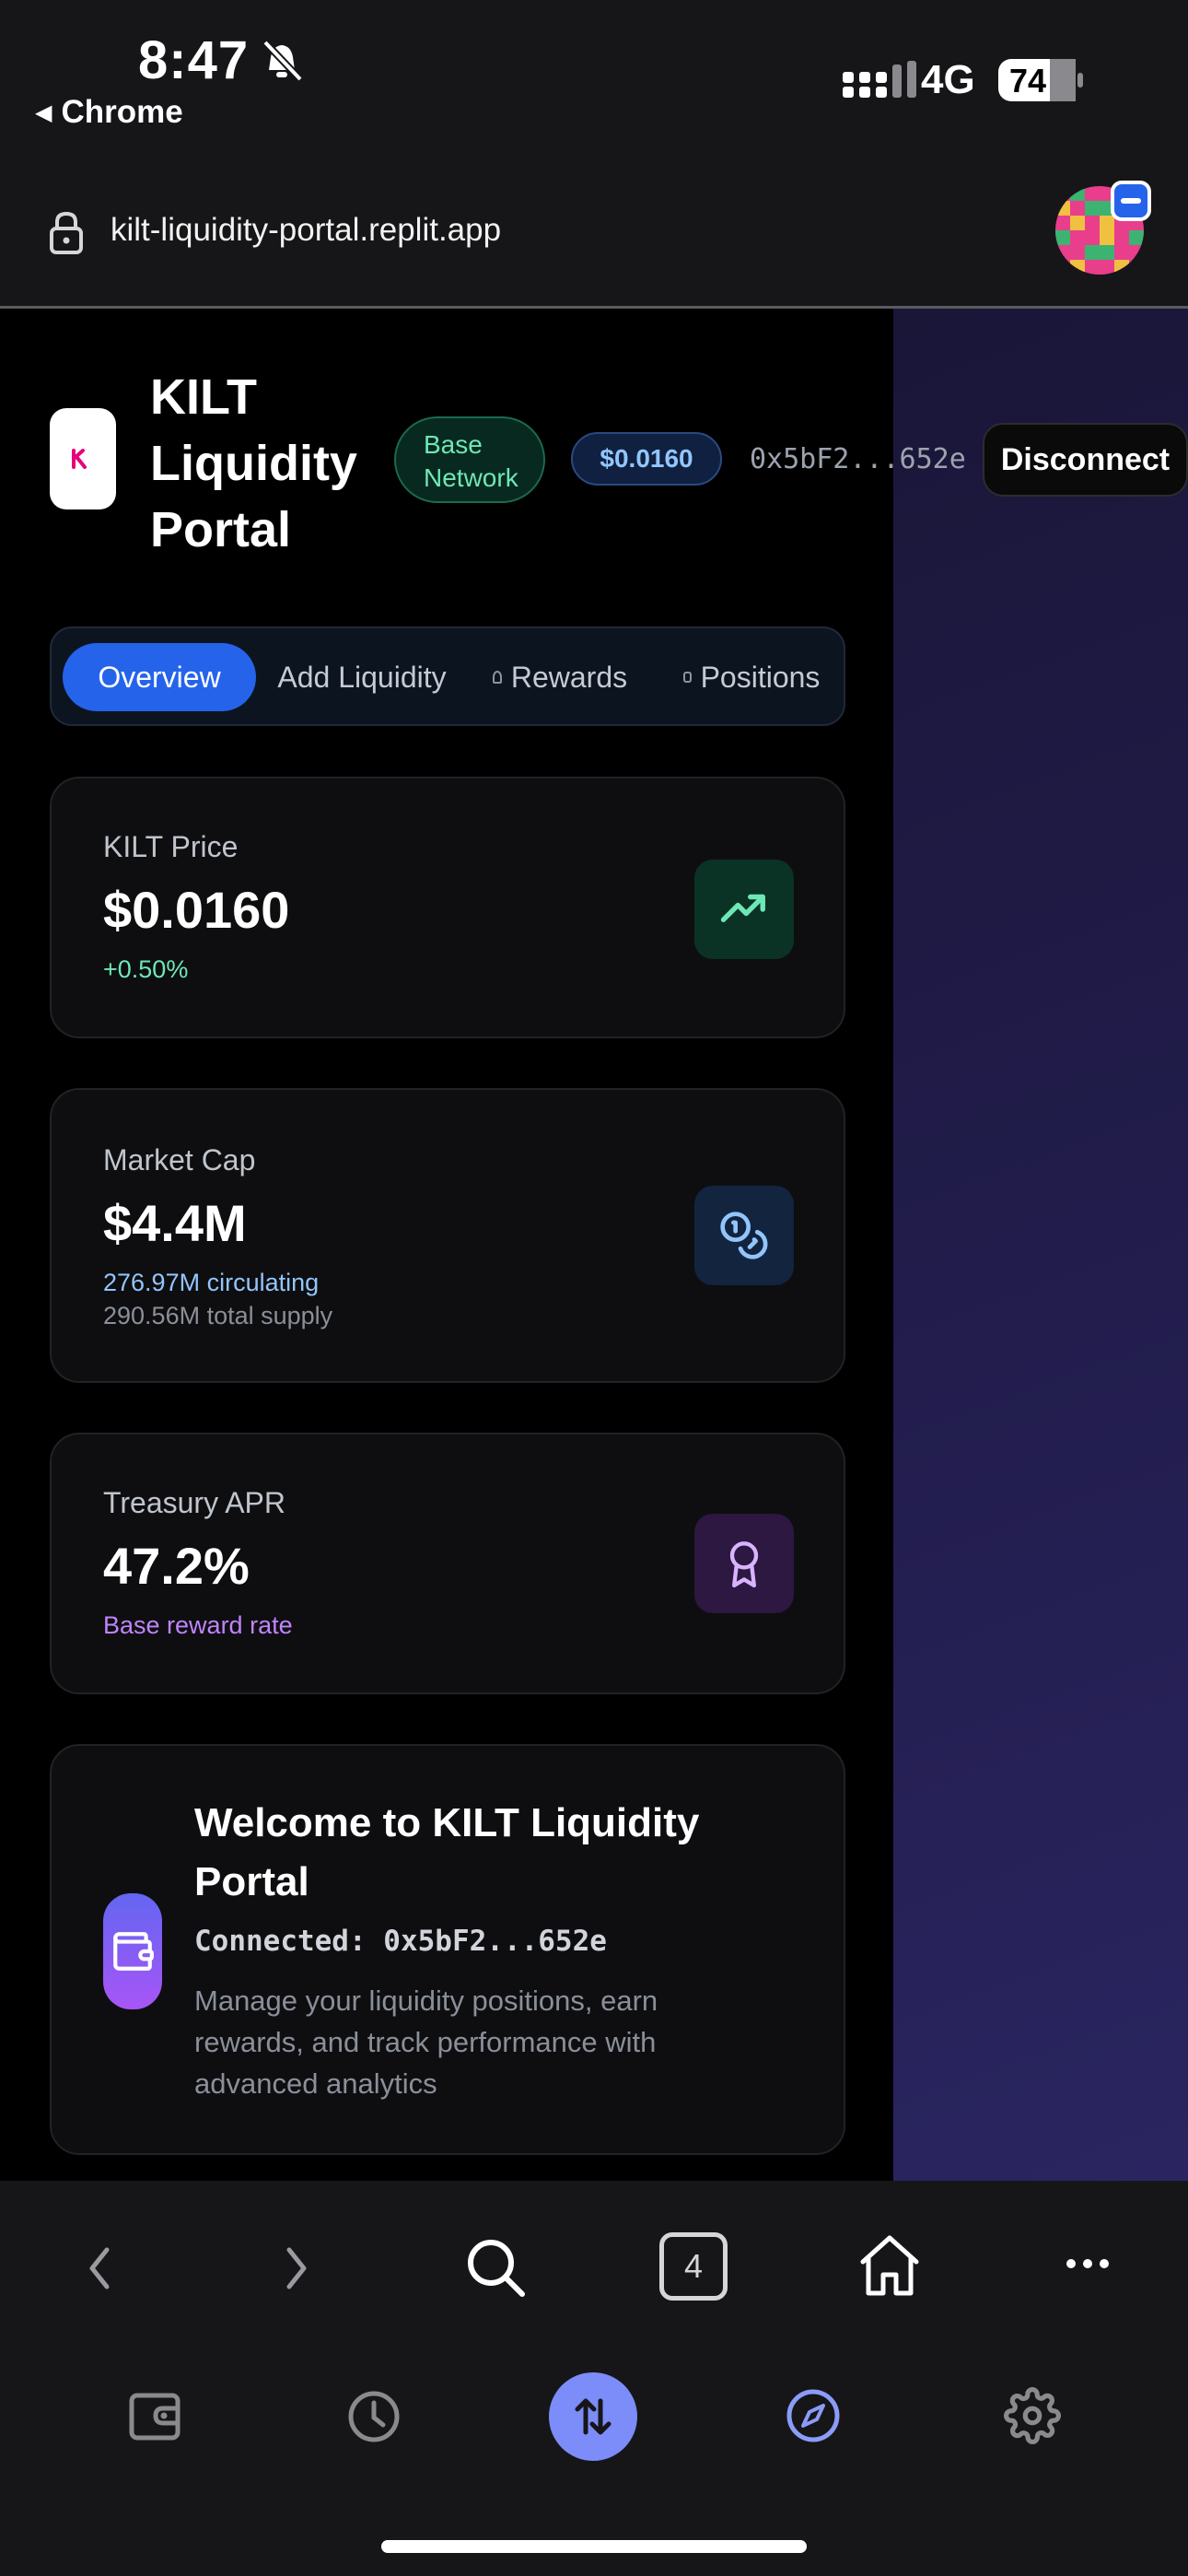  Describe the element at coordinates (646, 459) in the screenshot. I see `price-badge: $0.0160` at that location.